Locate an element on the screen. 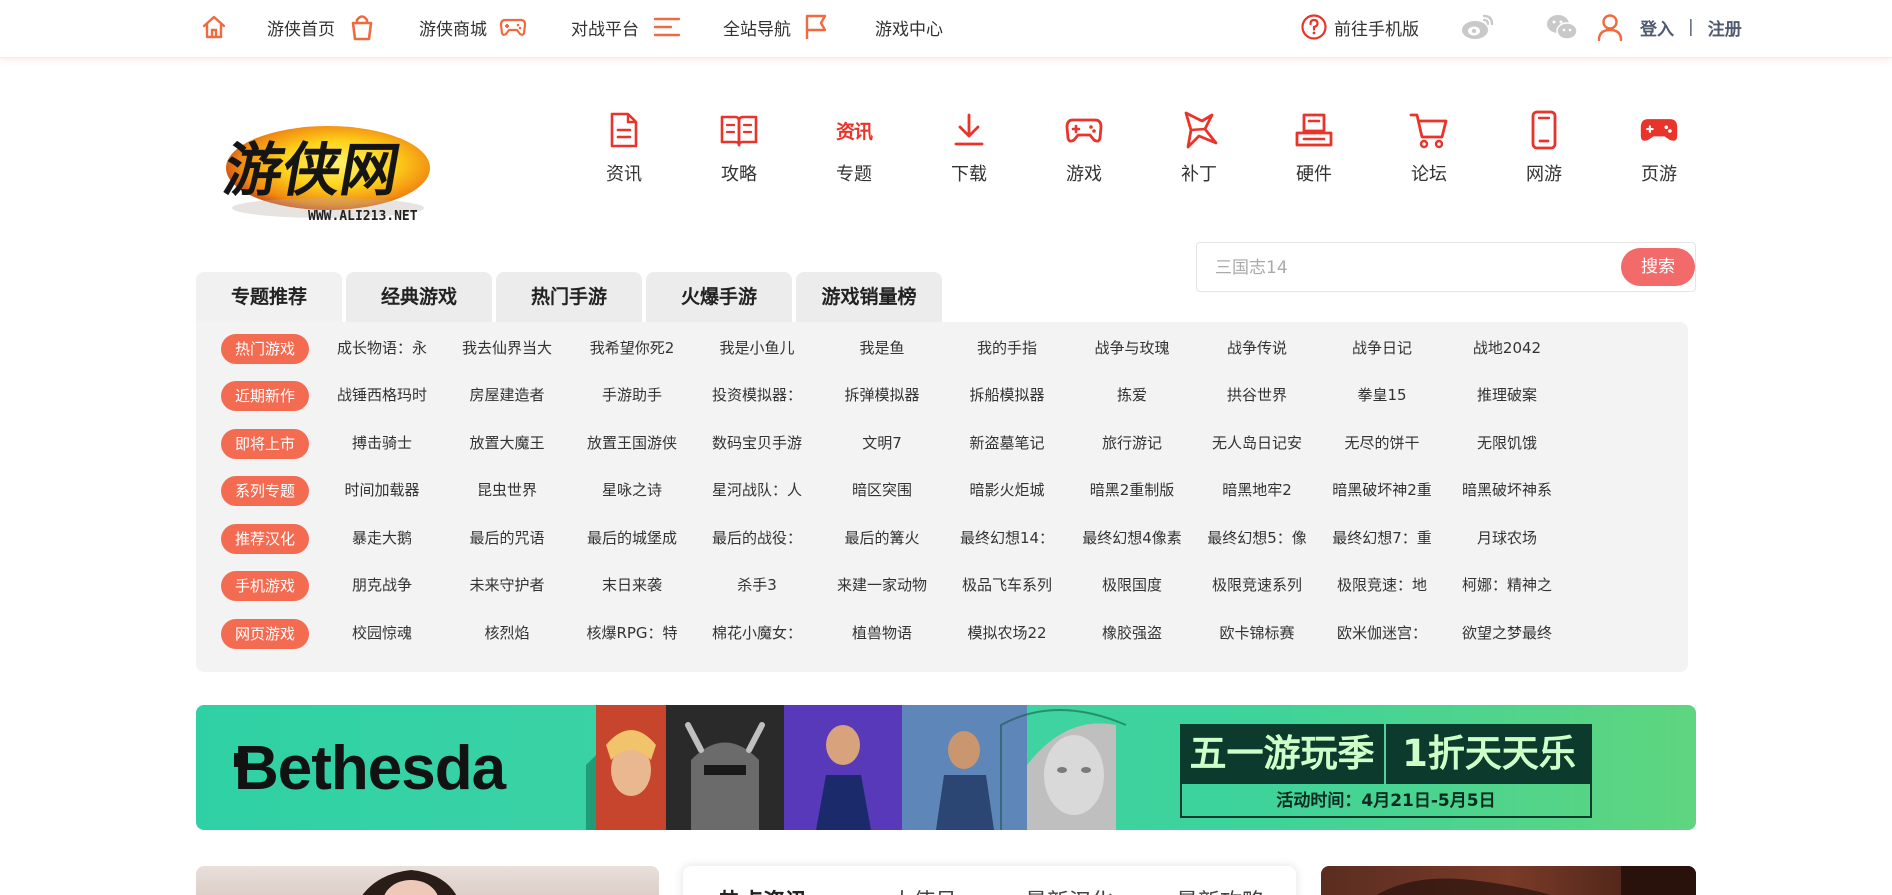 The width and height of the screenshot is (1892, 895). game-link: 暴走大鹅 is located at coordinates (382, 538).